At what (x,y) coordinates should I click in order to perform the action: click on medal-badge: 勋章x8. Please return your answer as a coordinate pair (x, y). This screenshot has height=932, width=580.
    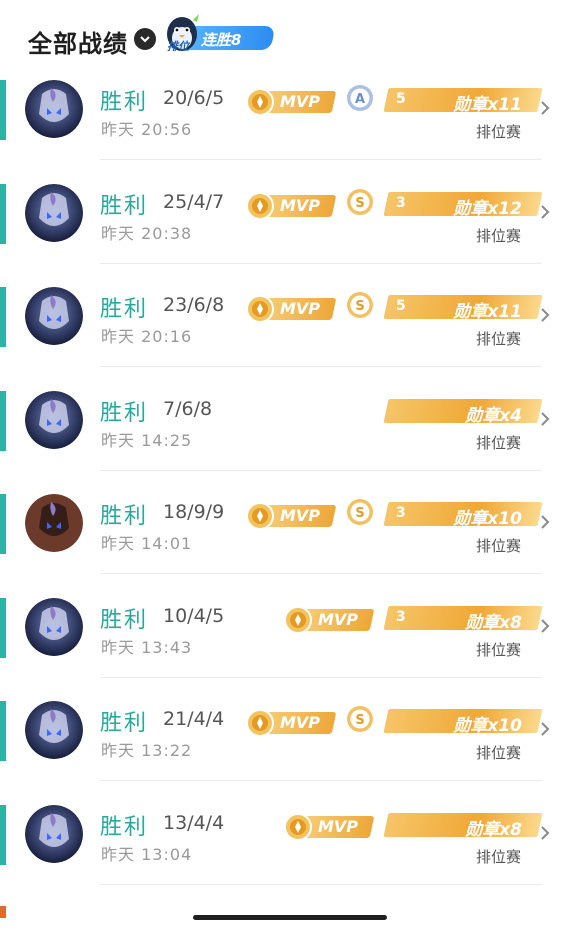
    Looking at the image, I should click on (463, 826).